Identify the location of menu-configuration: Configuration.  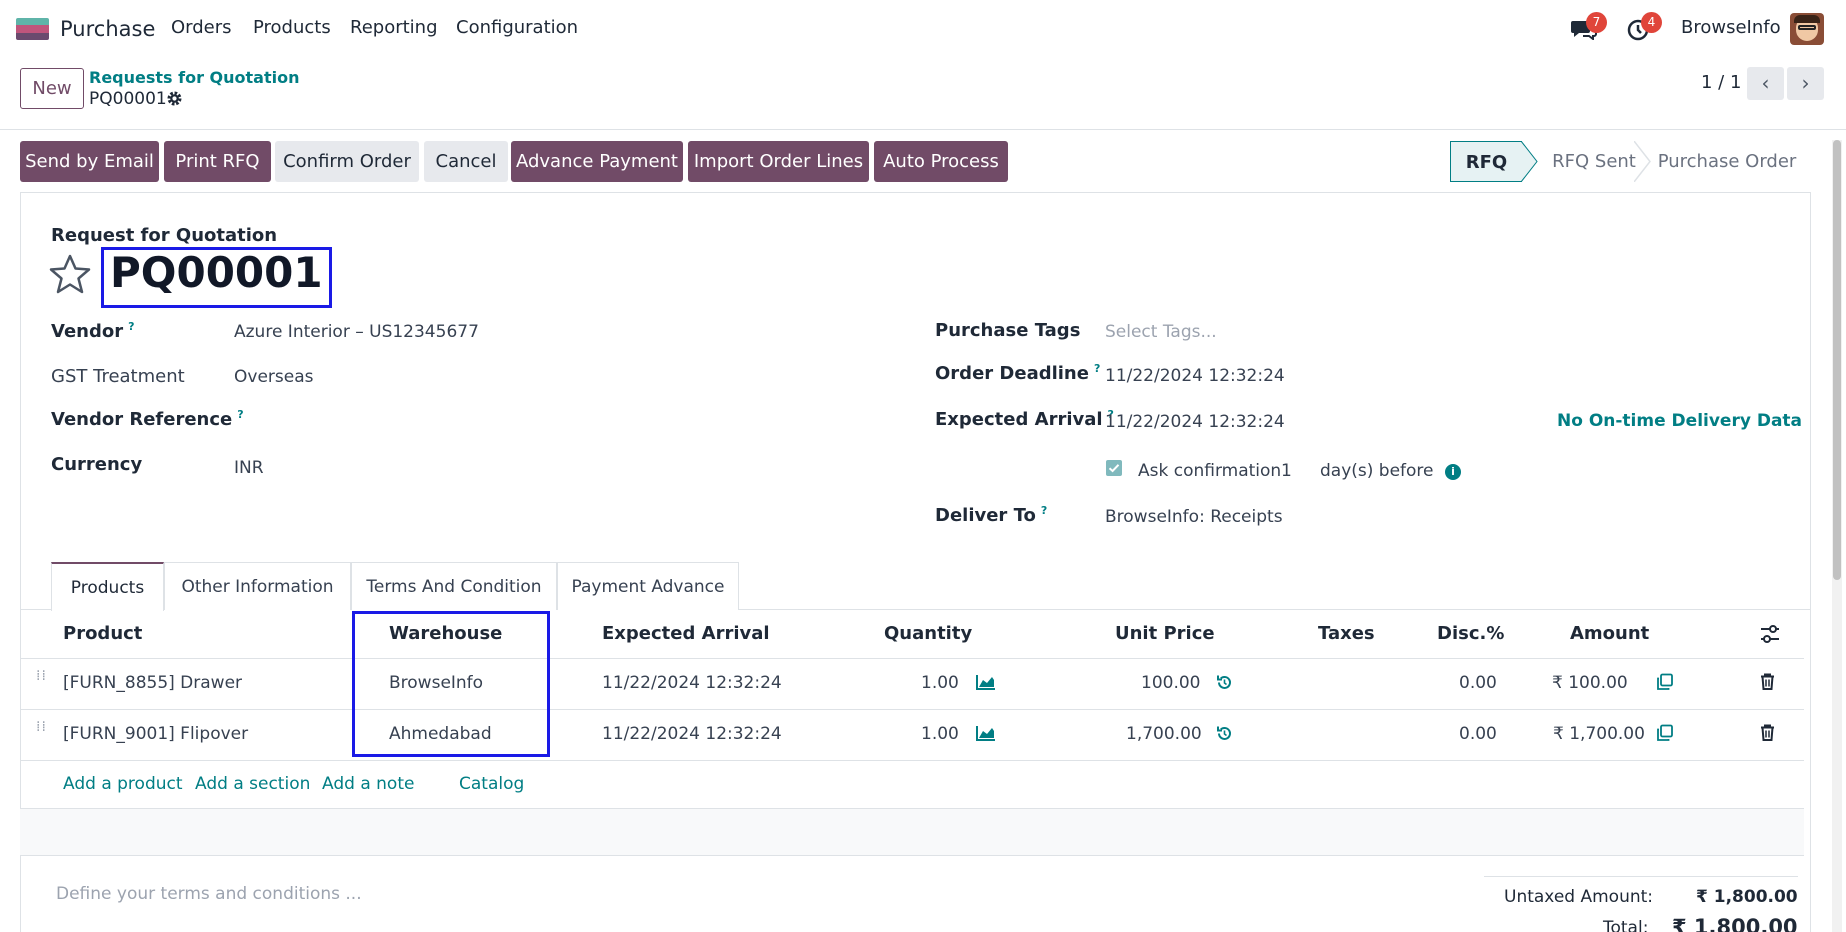
(517, 27).